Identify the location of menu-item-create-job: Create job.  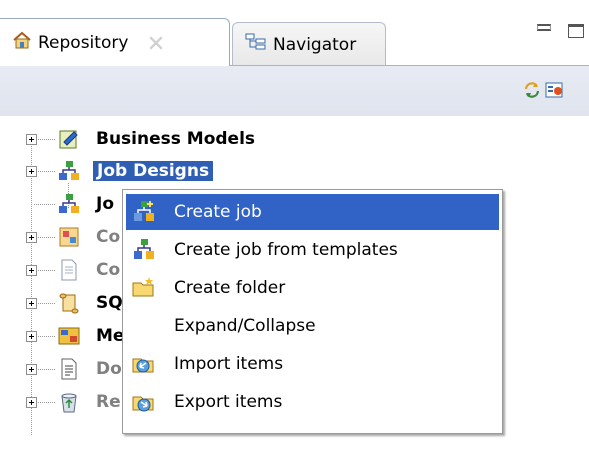
(312, 212).